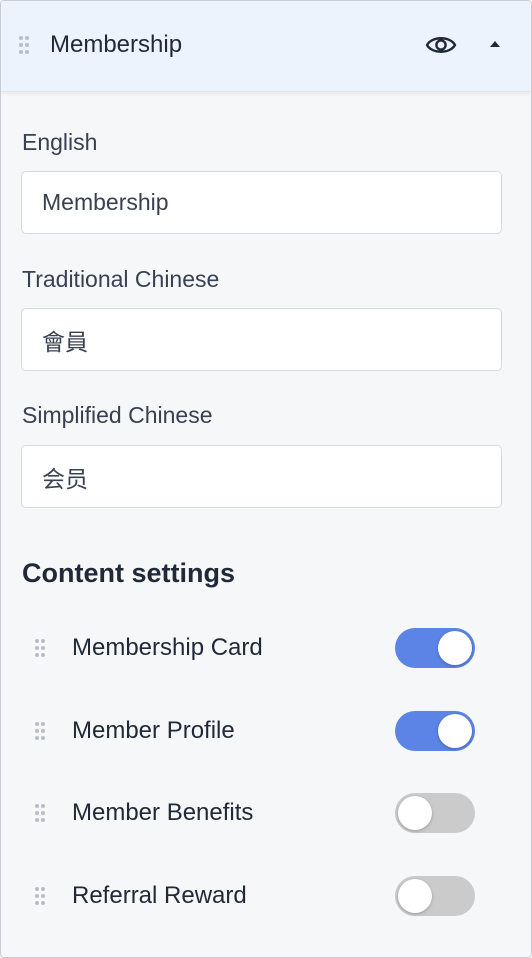  Describe the element at coordinates (435, 731) in the screenshot. I see `member-profile-toggle` at that location.